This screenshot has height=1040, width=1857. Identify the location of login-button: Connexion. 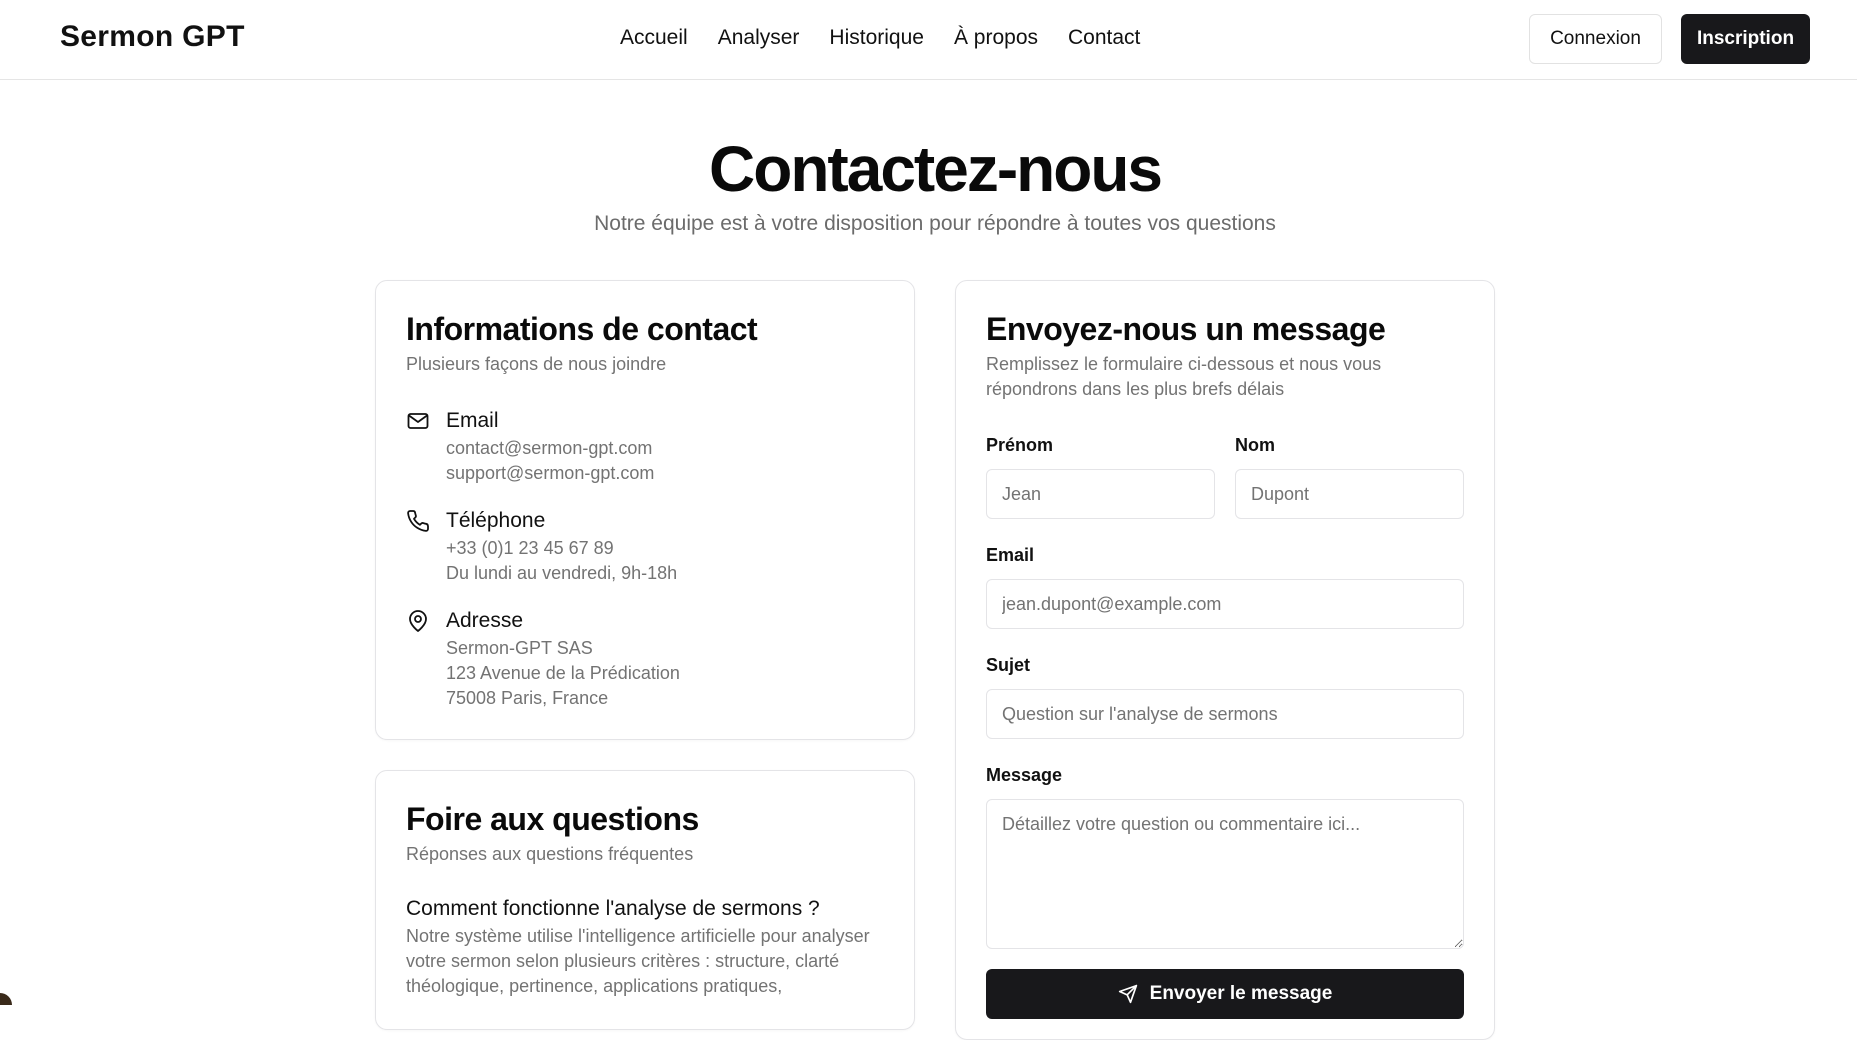
(1595, 39).